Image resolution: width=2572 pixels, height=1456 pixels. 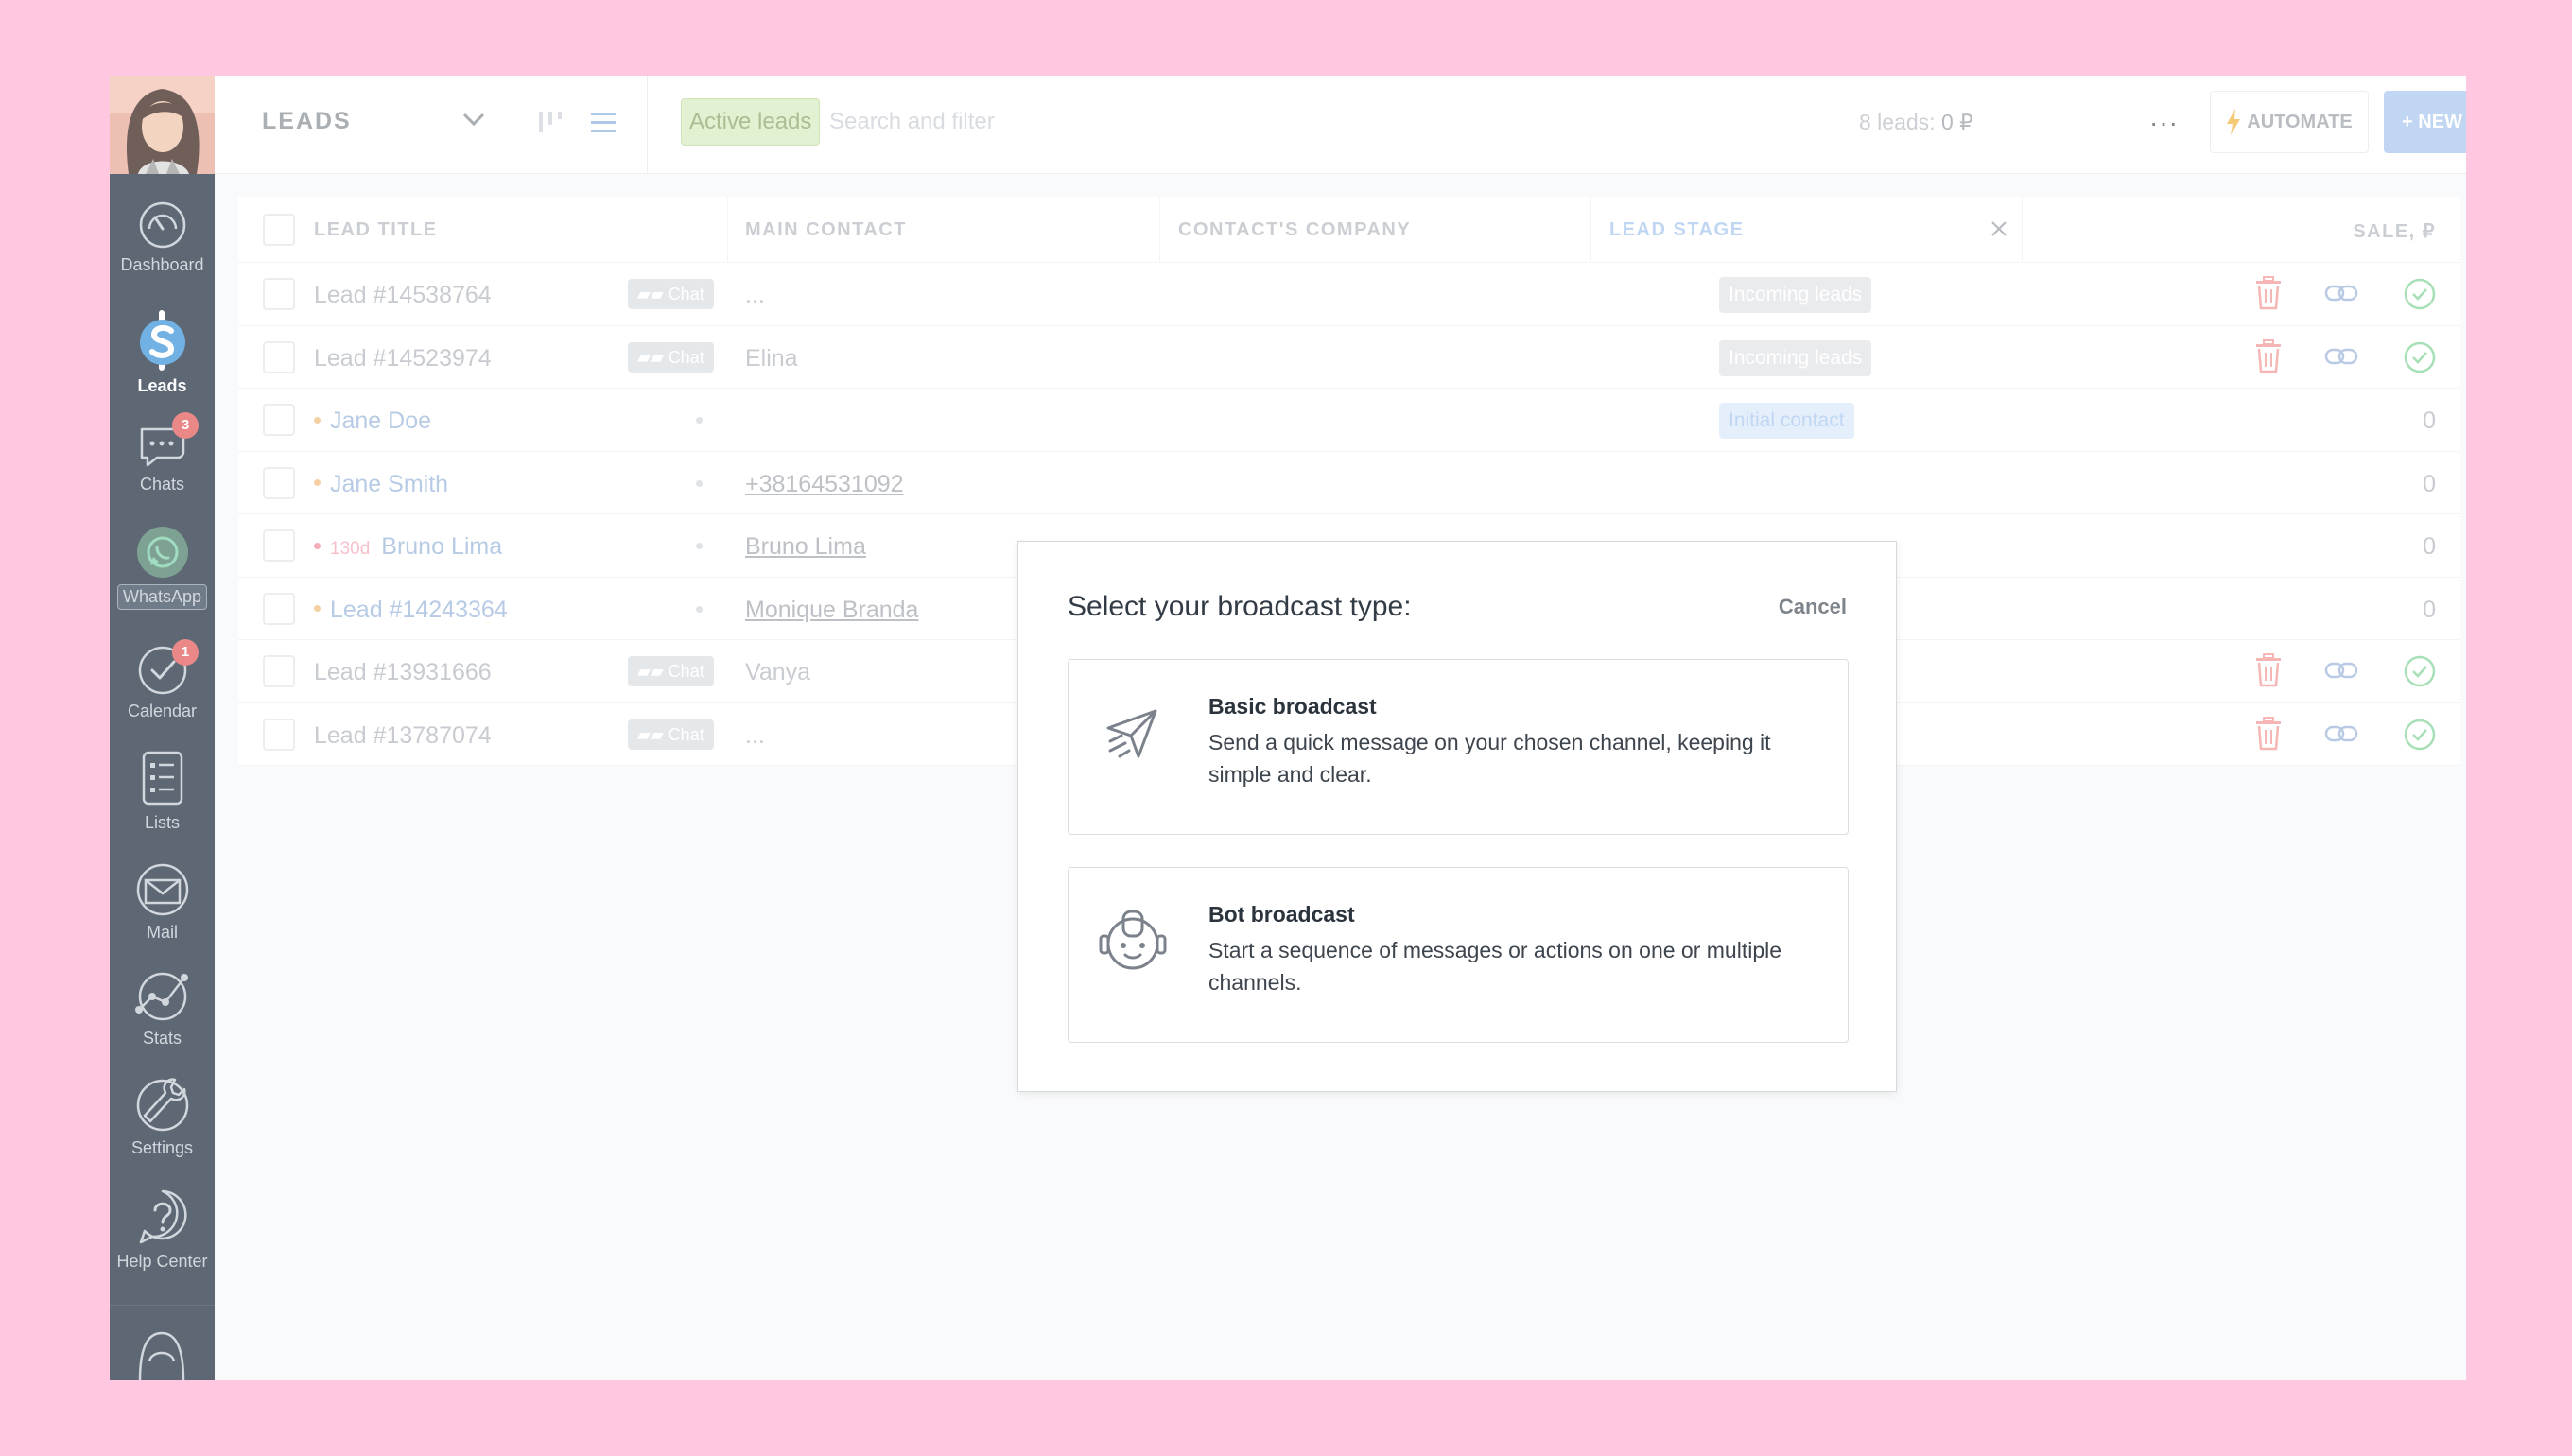 What do you see at coordinates (1813, 607) in the screenshot?
I see `cancel-button: Cancel` at bounding box center [1813, 607].